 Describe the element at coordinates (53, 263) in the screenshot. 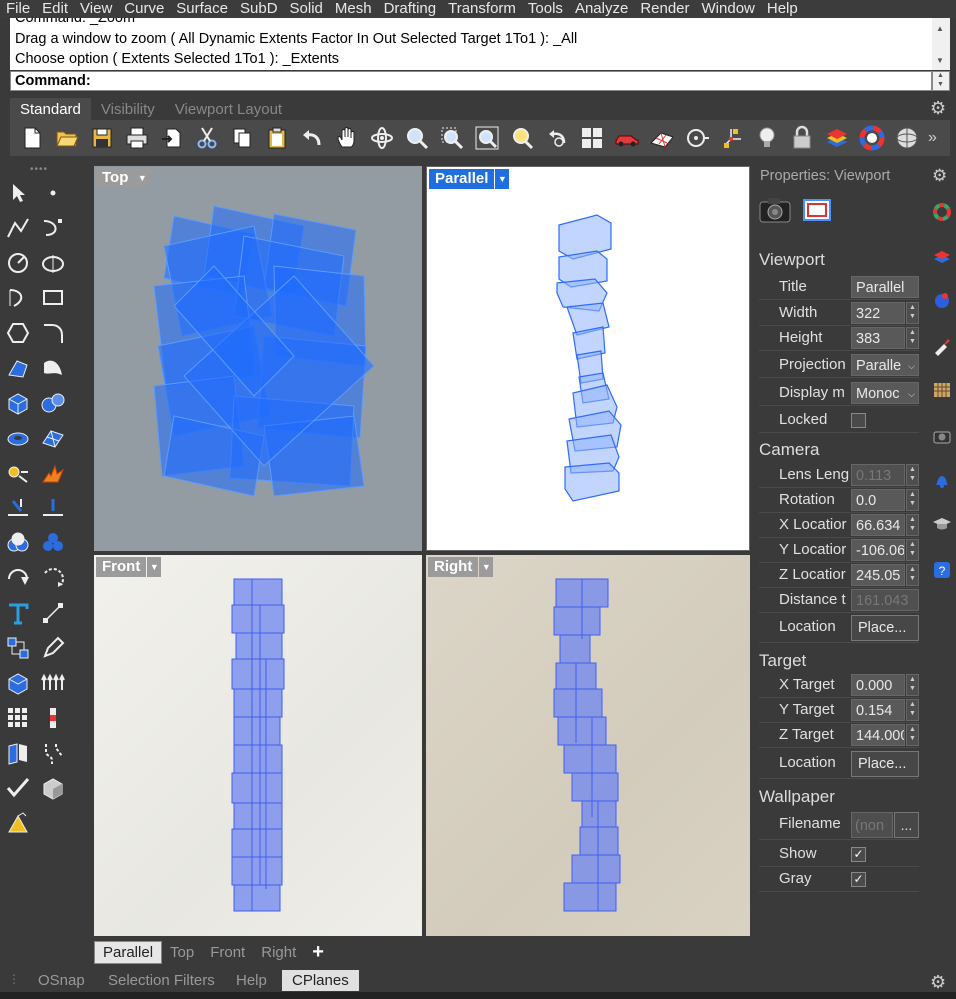

I see `ellipse-icon` at that location.